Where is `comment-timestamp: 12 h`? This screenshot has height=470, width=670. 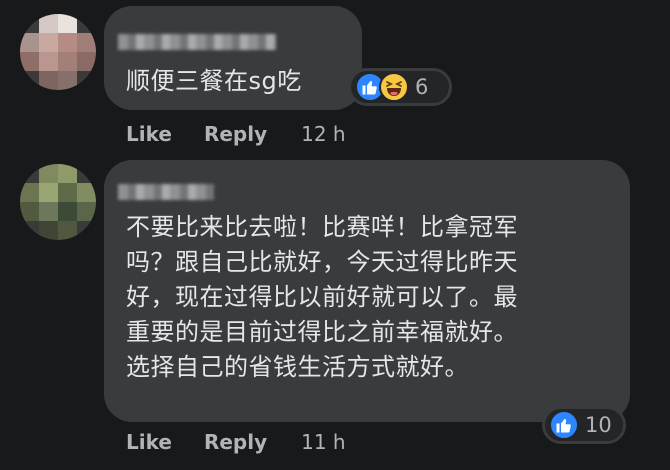
comment-timestamp: 12 h is located at coordinates (323, 134).